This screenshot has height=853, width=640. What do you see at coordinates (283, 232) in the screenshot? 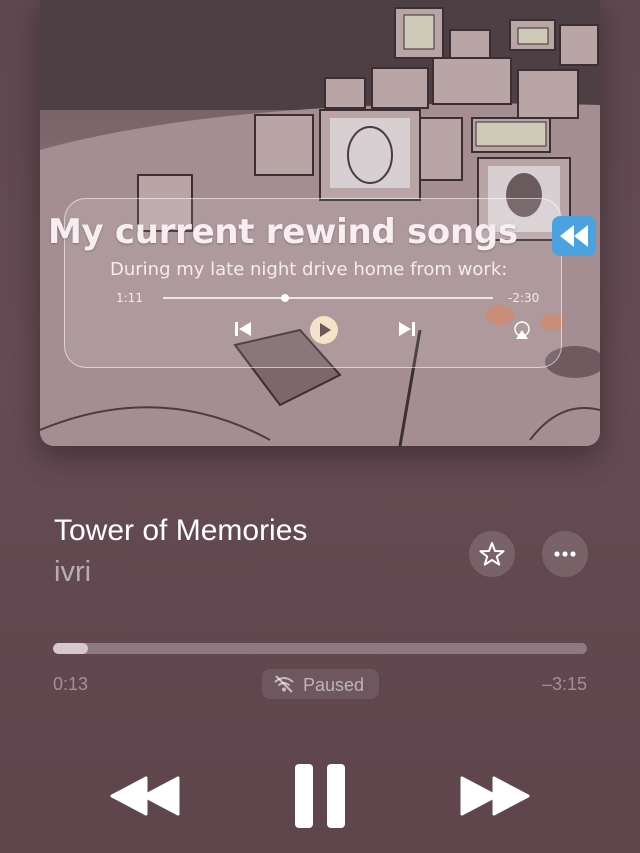
I see `overlay-title: My current rewind songs` at bounding box center [283, 232].